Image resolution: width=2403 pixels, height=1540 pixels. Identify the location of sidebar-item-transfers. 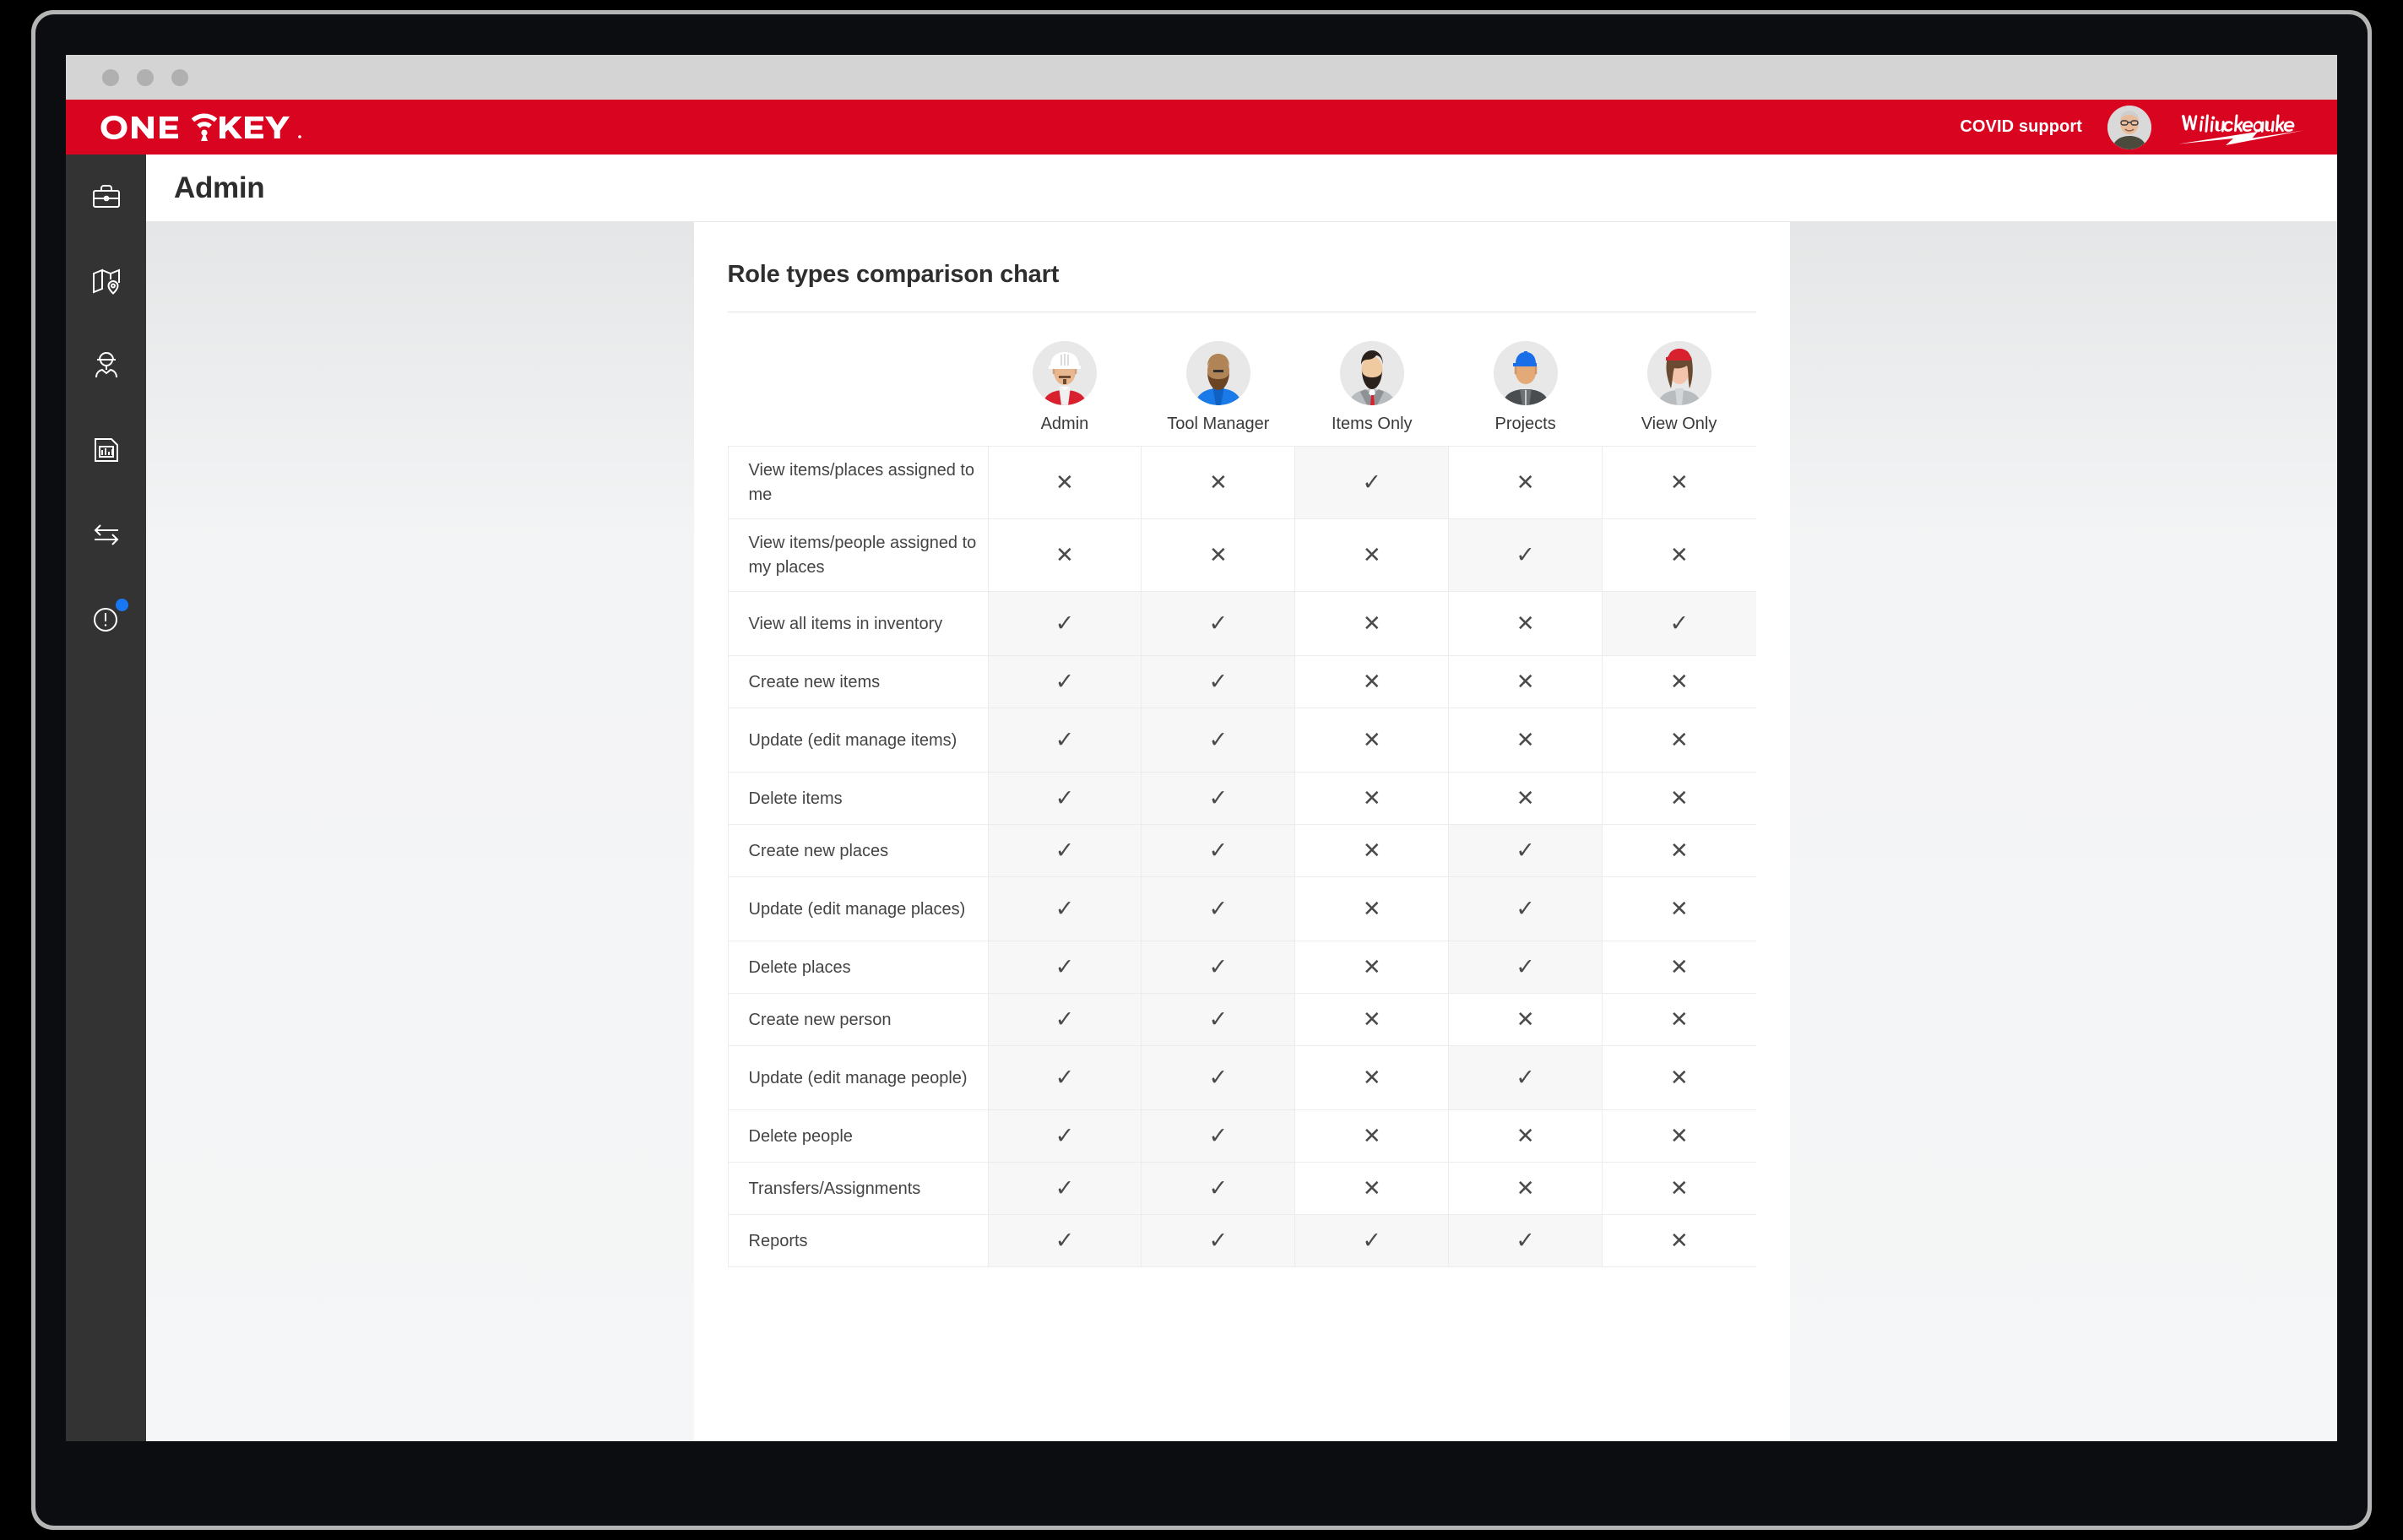
(106, 534).